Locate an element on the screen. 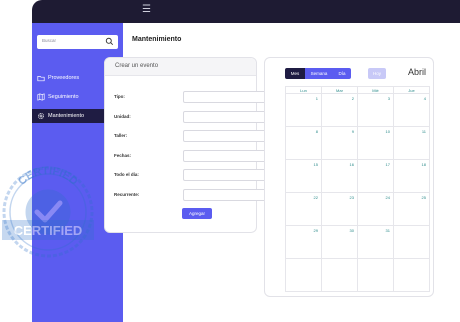 This screenshot has width=460, height=322. svg-text: CERTIFIED is located at coordinates (48, 176).